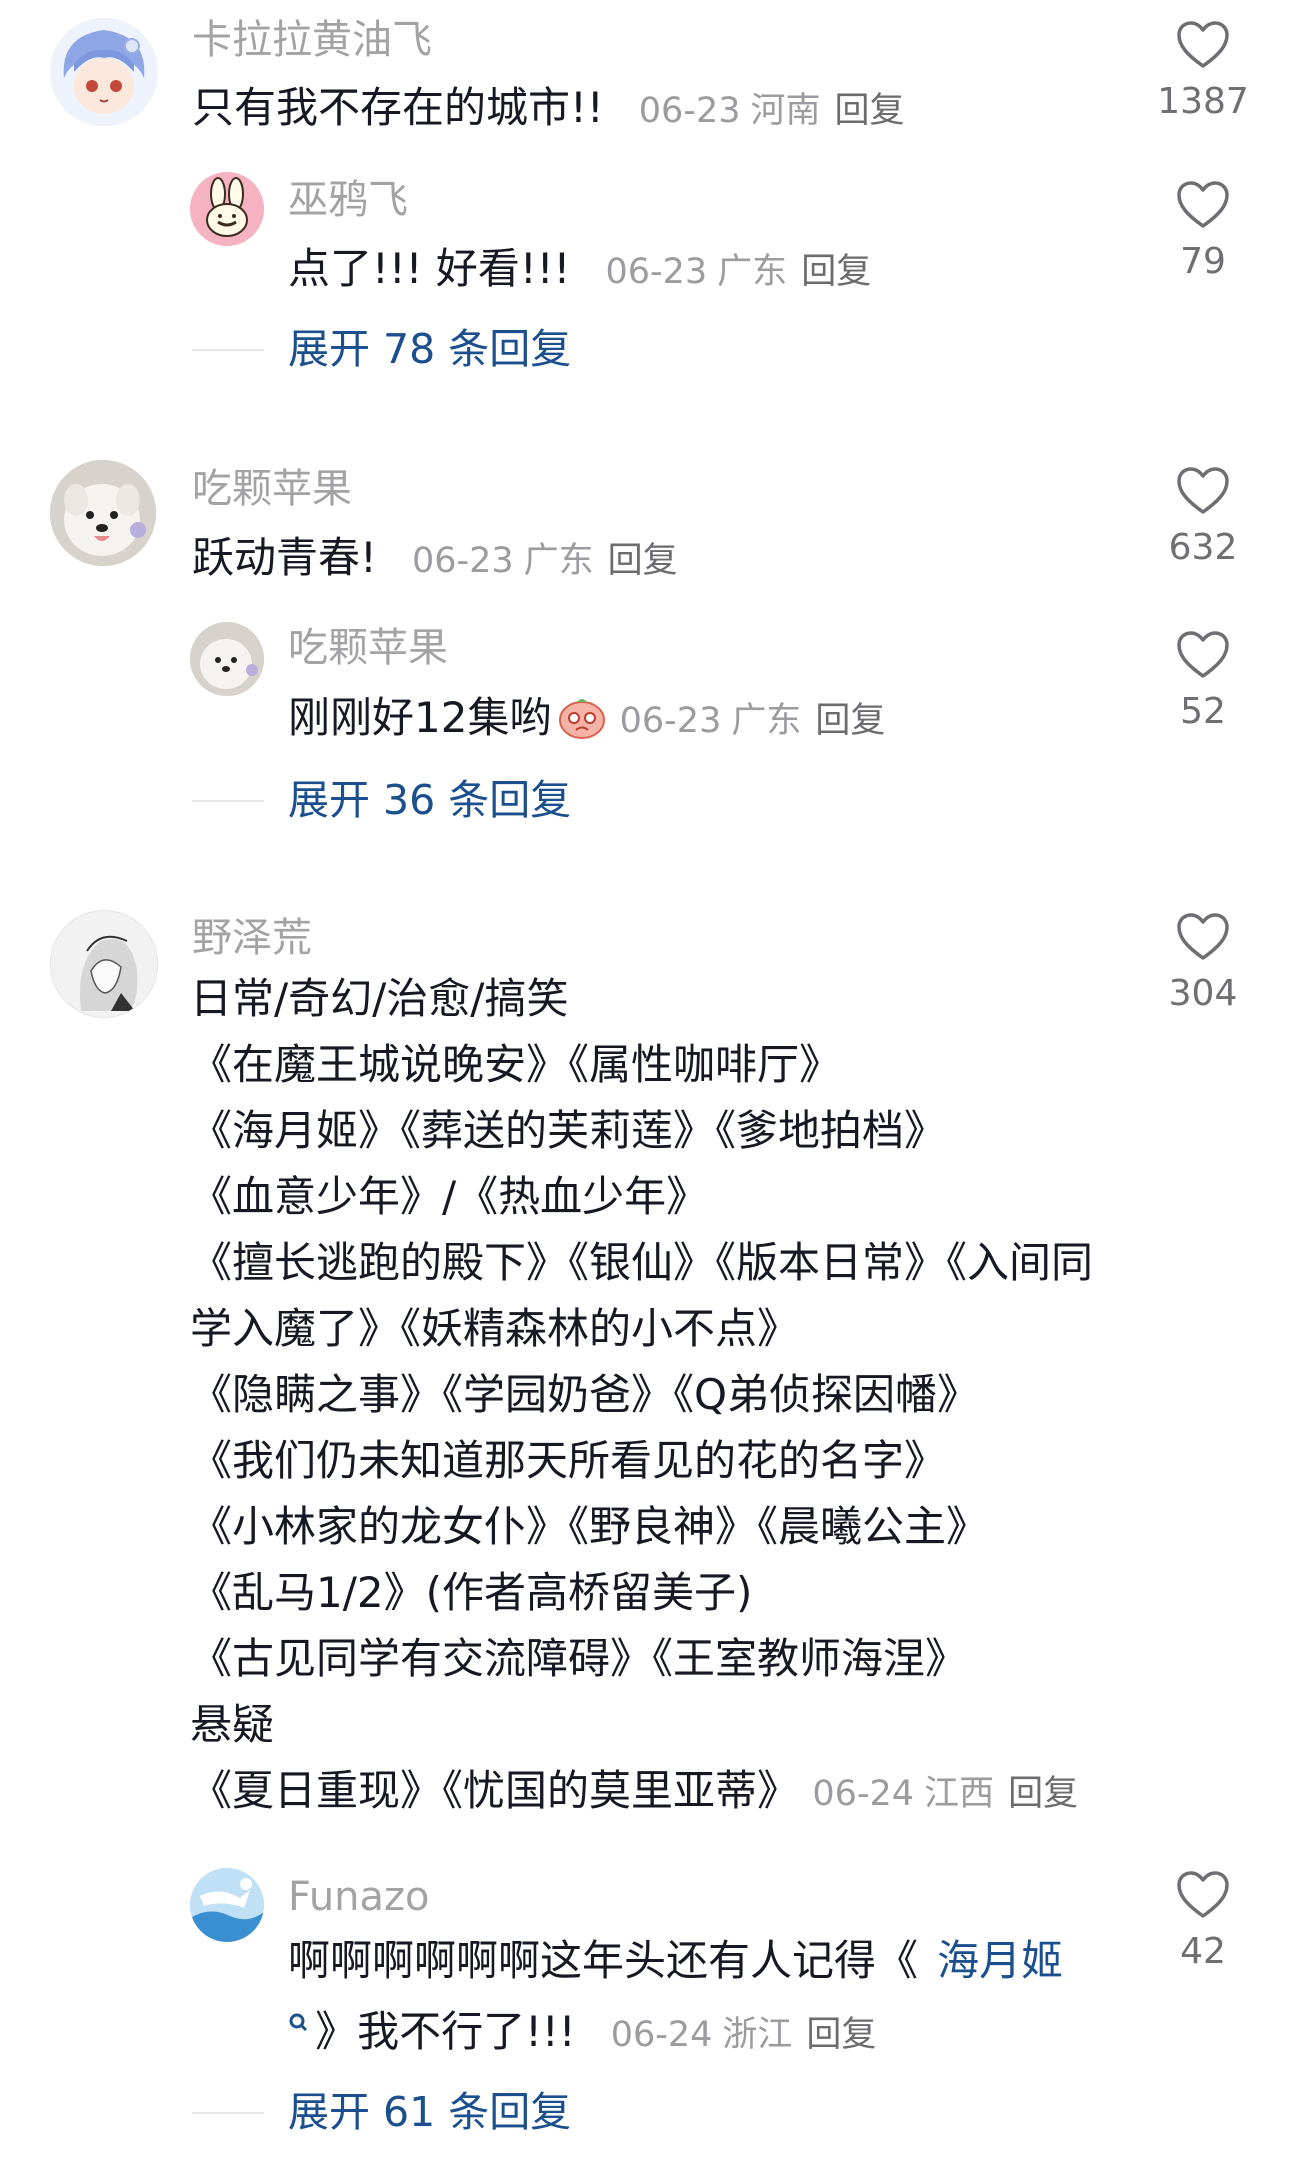 Image resolution: width=1290 pixels, height=2161 pixels. I want to click on reply-text-prefix: 啊啊啊啊啊啊这年头还有人记得《, so click(603, 1960).